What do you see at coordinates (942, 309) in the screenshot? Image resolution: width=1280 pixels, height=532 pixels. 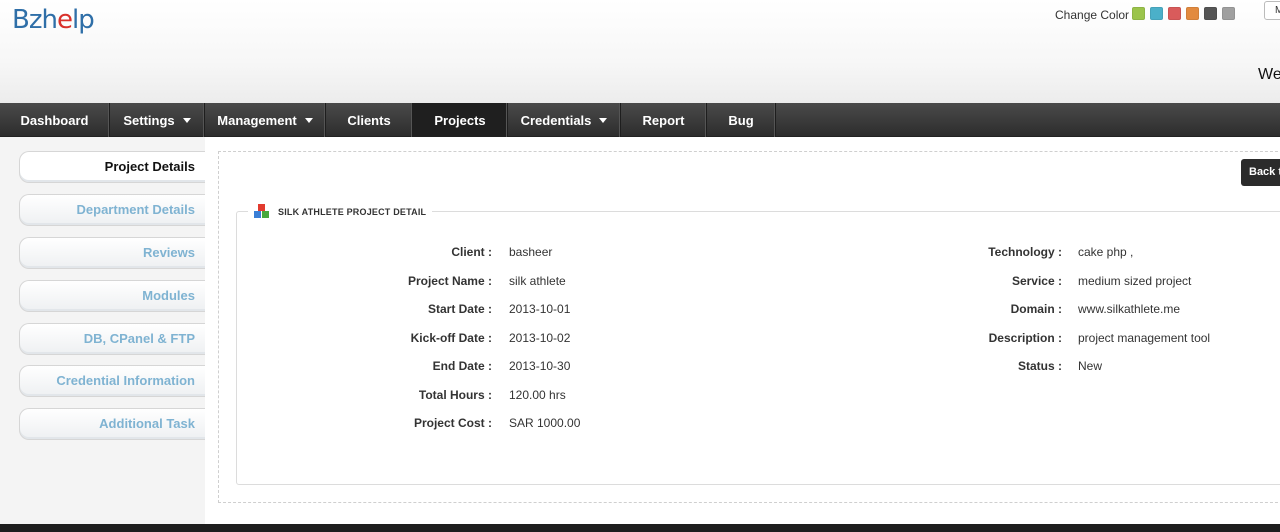 I see `field-label-domain: Domain` at bounding box center [942, 309].